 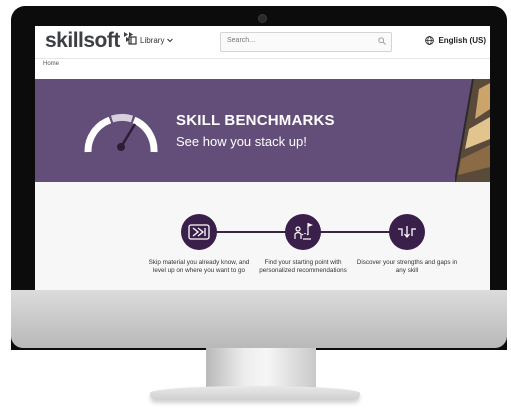 What do you see at coordinates (472, 130) in the screenshot?
I see `hero-photo` at bounding box center [472, 130].